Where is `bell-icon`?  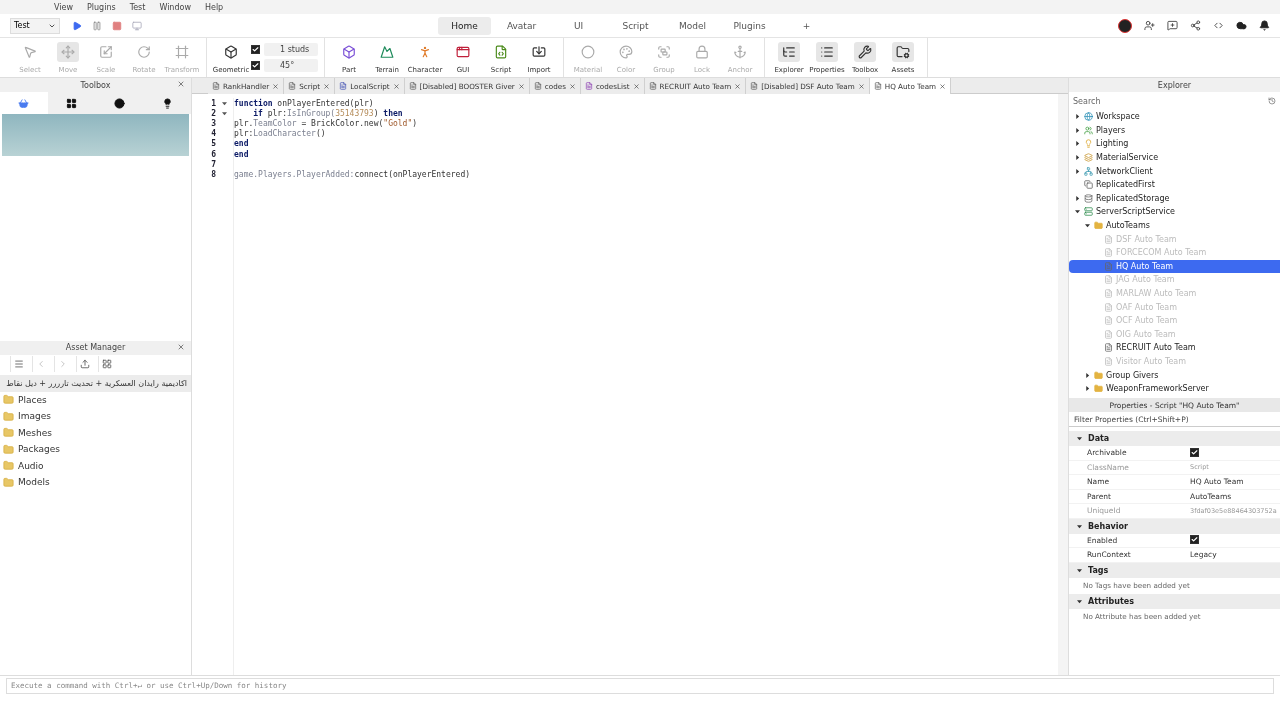
bell-icon is located at coordinates (1264, 25).